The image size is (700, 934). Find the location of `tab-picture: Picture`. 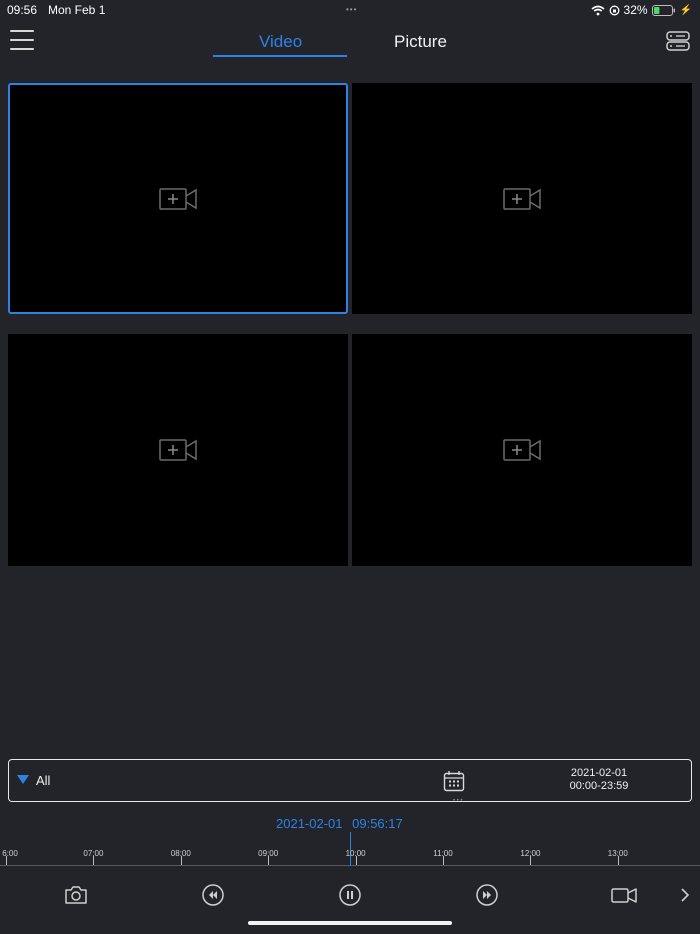

tab-picture: Picture is located at coordinates (420, 42).